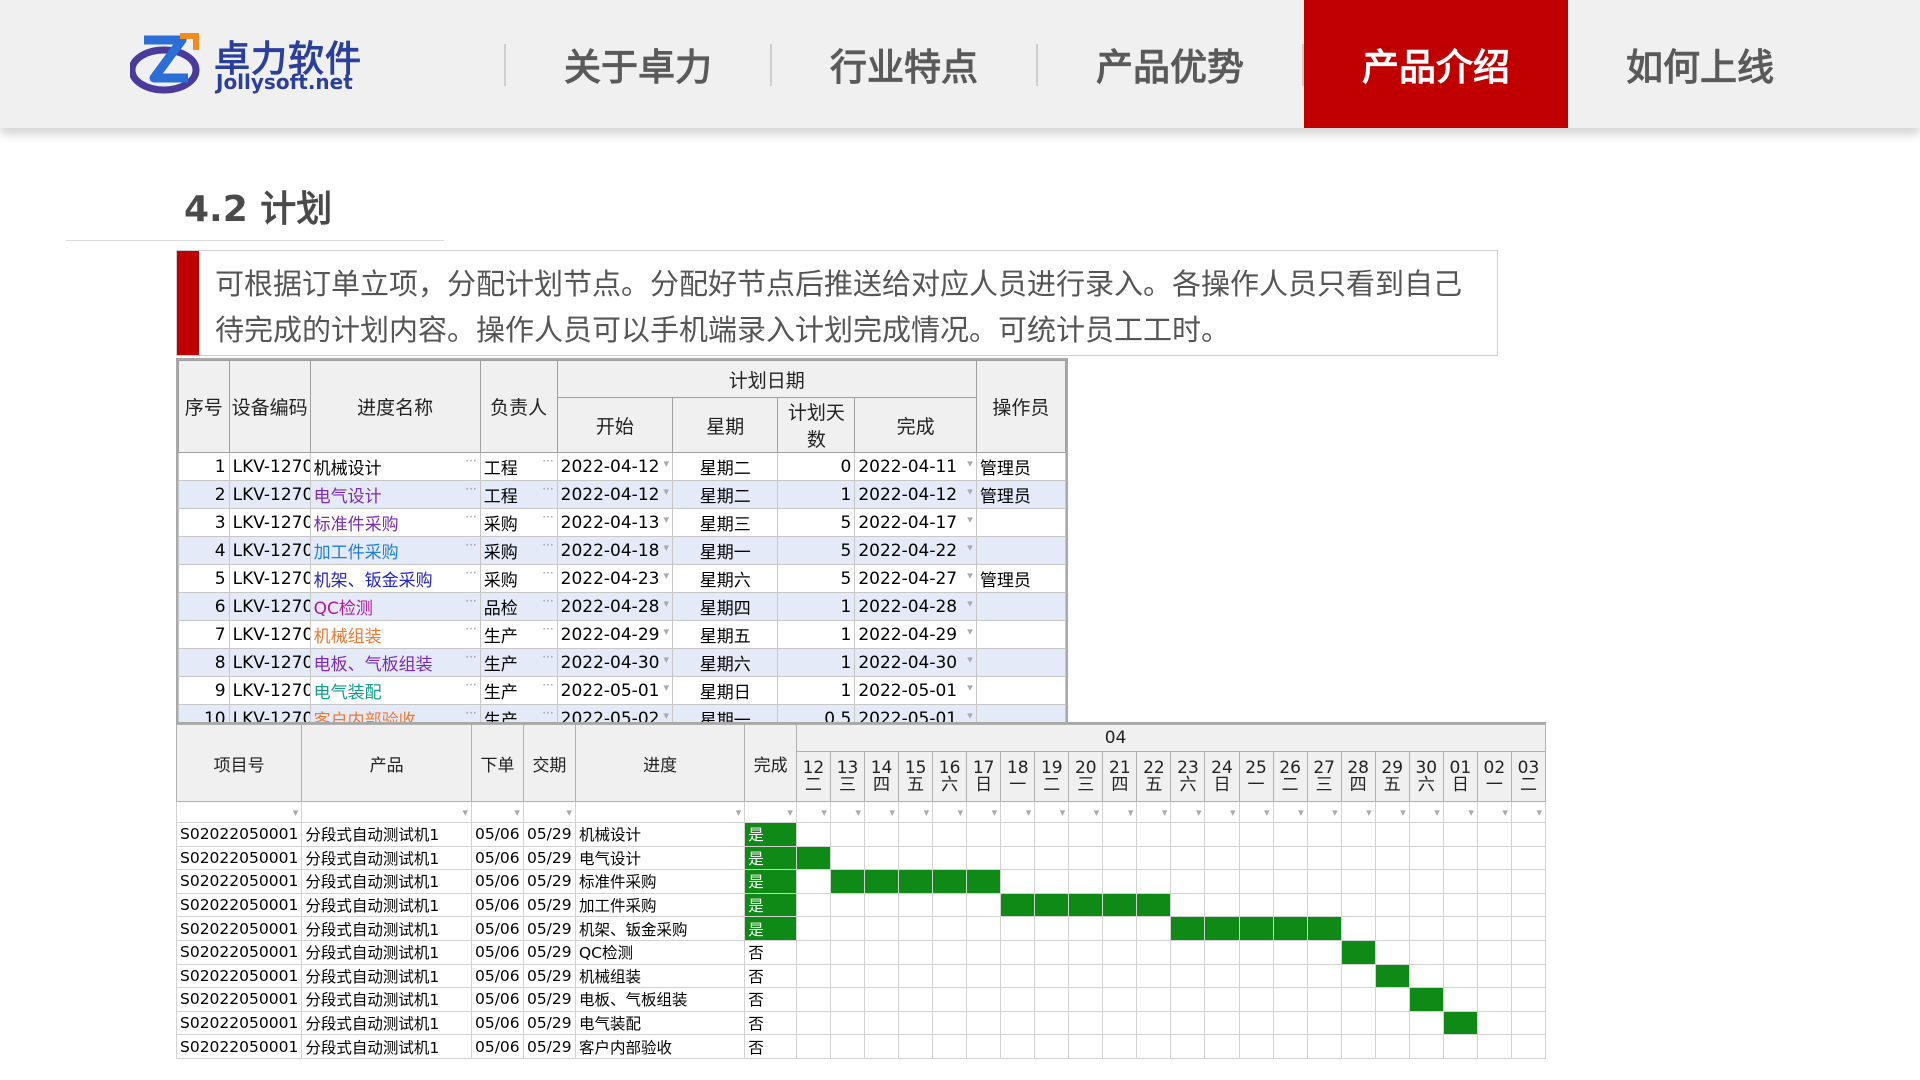  What do you see at coordinates (861, 881) in the screenshot?
I see `gantt-row: S02022050001 分段式自动测试机1 05/06 05/29 标准件采购是` at bounding box center [861, 881].